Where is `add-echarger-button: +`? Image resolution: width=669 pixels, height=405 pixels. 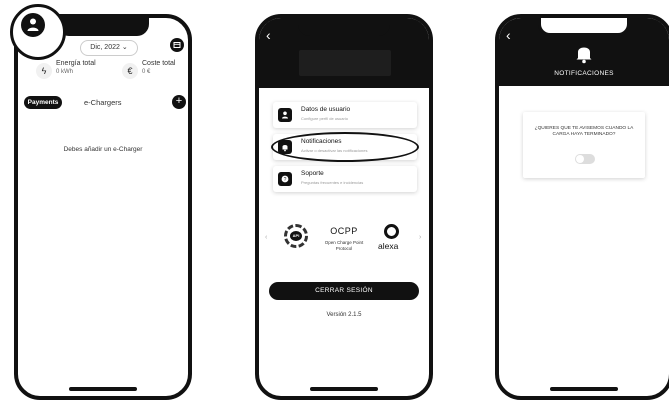 add-echarger-button: + is located at coordinates (179, 102).